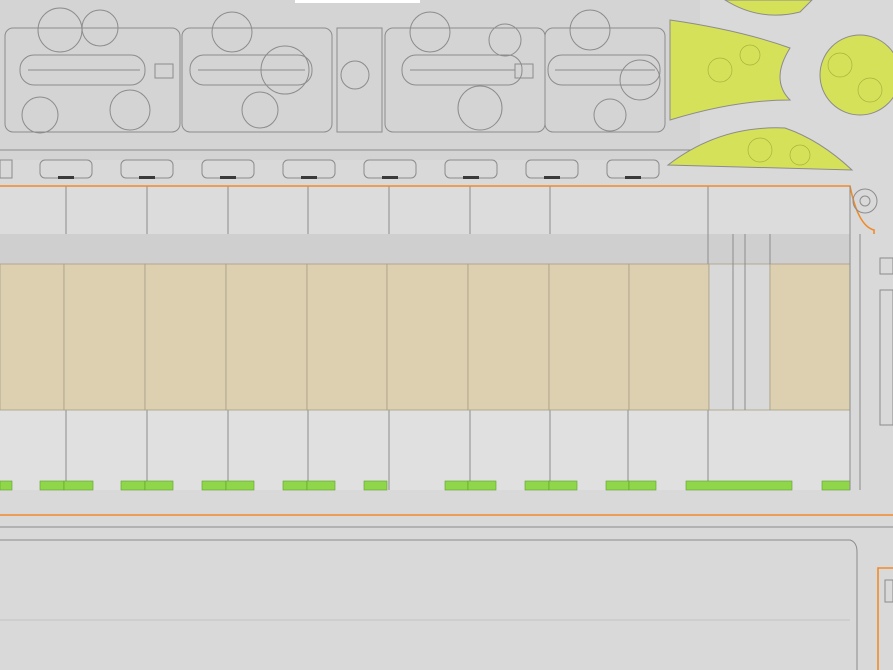 This screenshot has height=670, width=893. Describe the element at coordinates (425, 249) in the screenshot. I see `internal-lane` at that location.